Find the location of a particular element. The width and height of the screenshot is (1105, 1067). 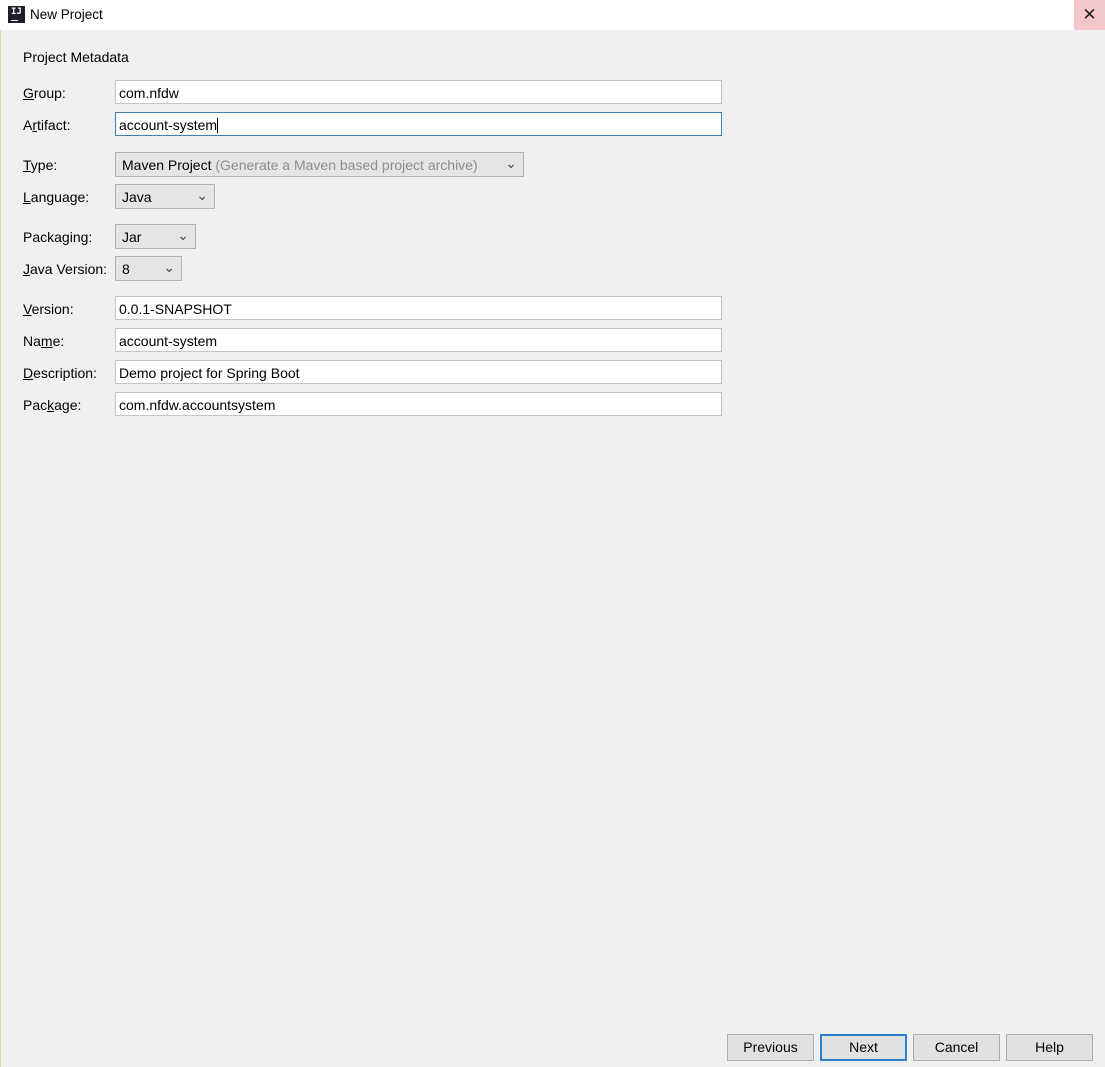

close-button: ✕ is located at coordinates (1089, 15).